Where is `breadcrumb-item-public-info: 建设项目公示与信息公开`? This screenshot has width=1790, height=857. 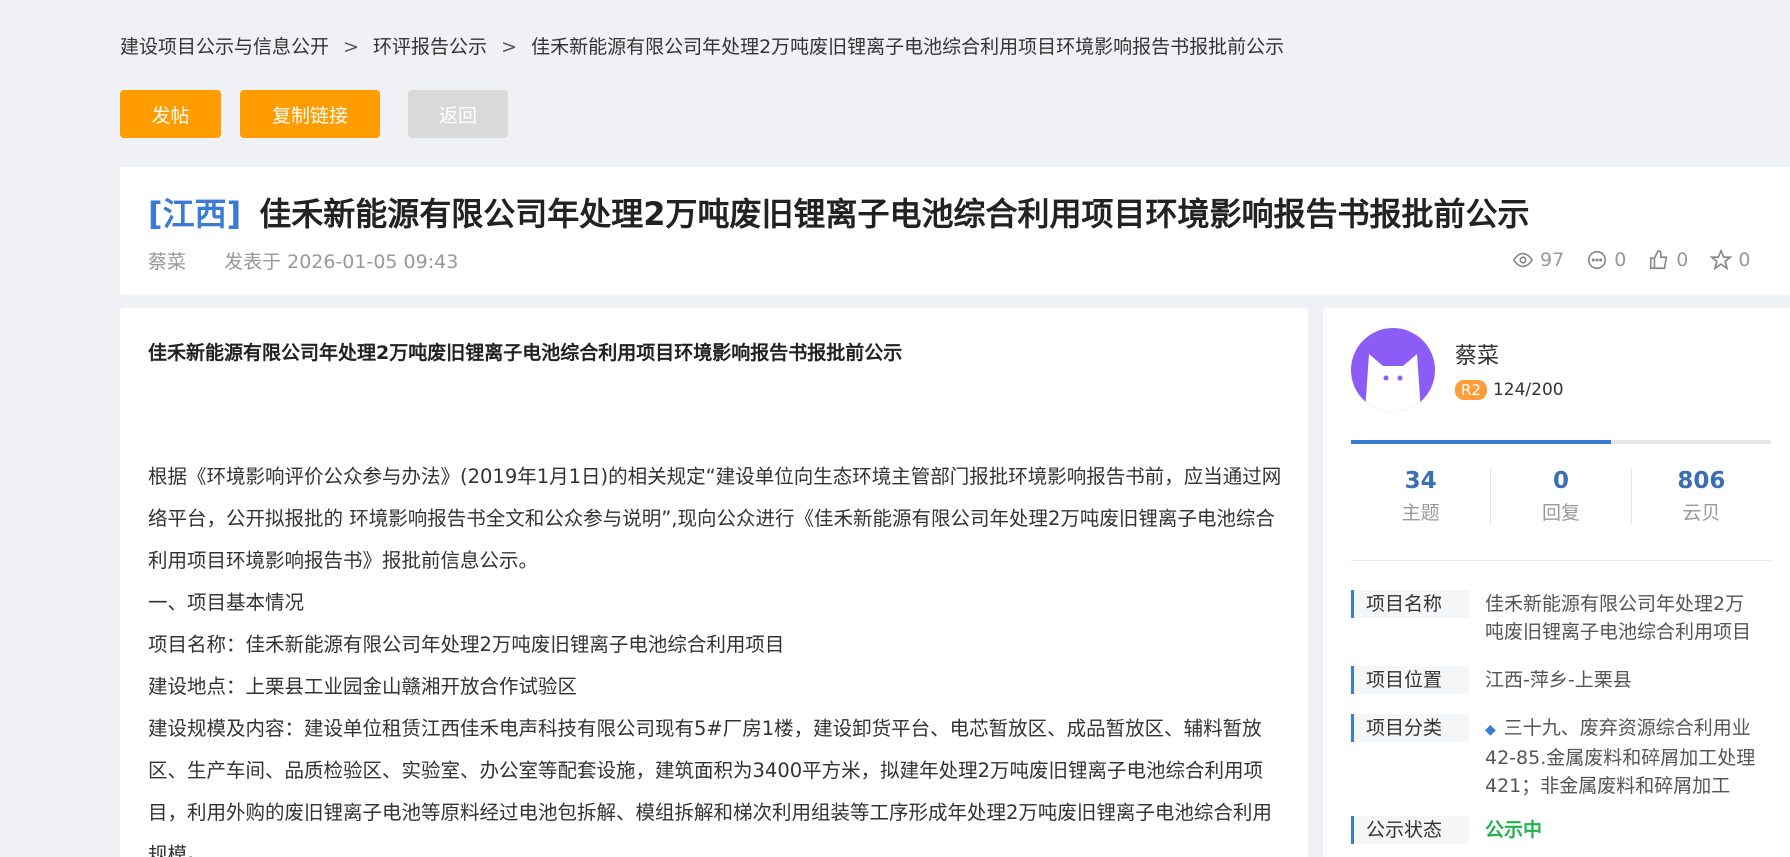 breadcrumb-item-public-info: 建设项目公示与信息公开 is located at coordinates (224, 47).